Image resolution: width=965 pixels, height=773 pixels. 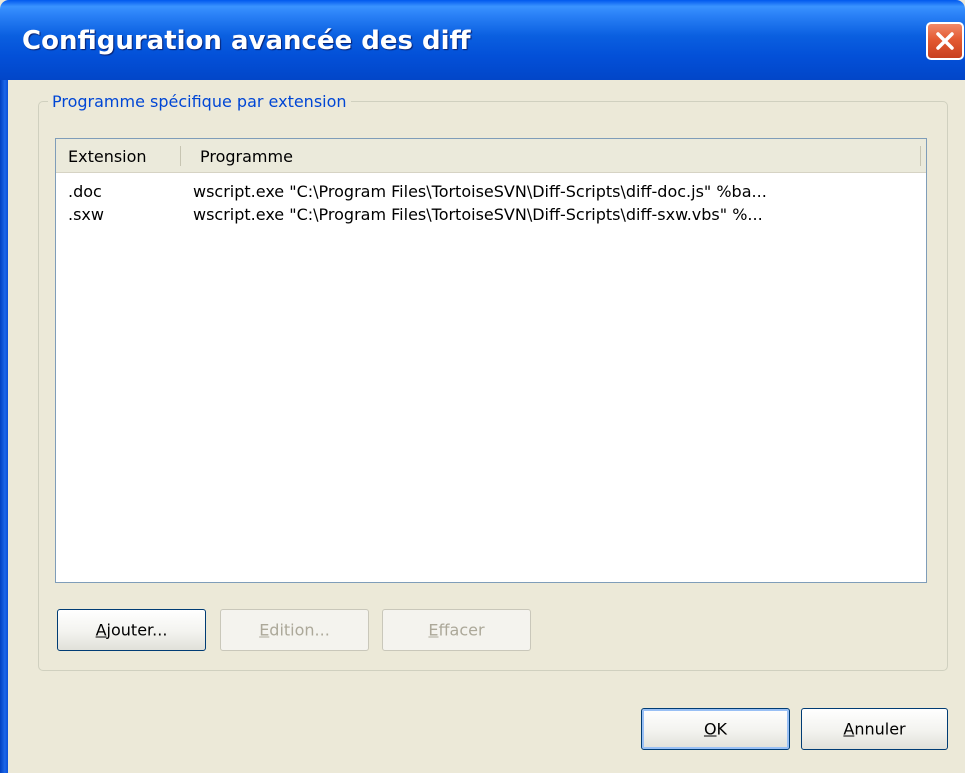 I want to click on cancel-button-label: nnuler, so click(x=880, y=729).